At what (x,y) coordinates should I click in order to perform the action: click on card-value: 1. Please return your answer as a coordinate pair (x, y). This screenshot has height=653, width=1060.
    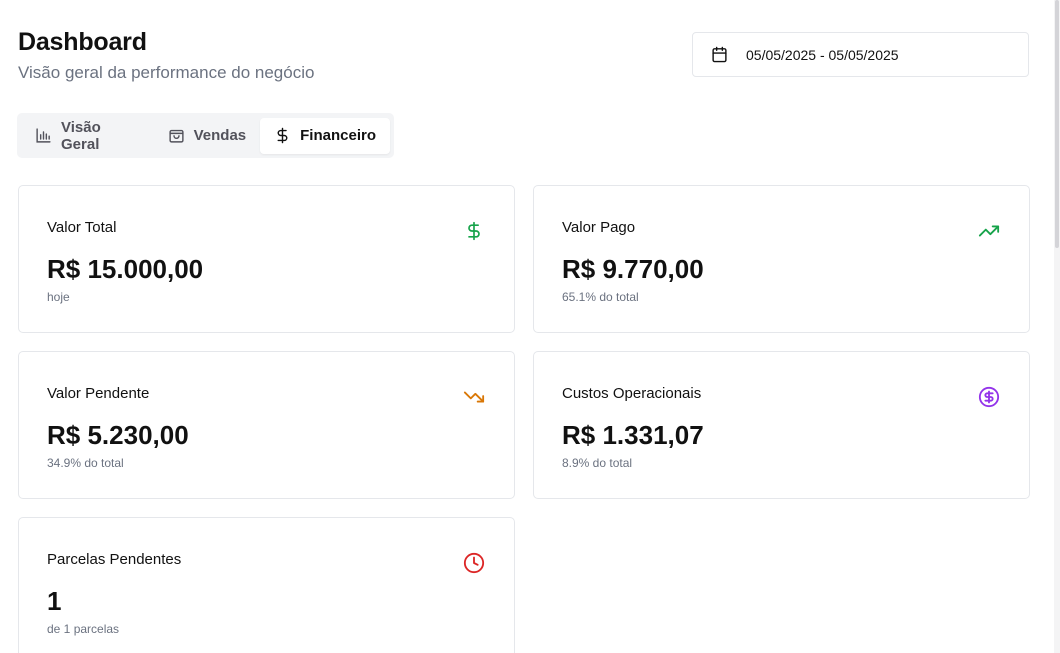
    Looking at the image, I should click on (54, 601).